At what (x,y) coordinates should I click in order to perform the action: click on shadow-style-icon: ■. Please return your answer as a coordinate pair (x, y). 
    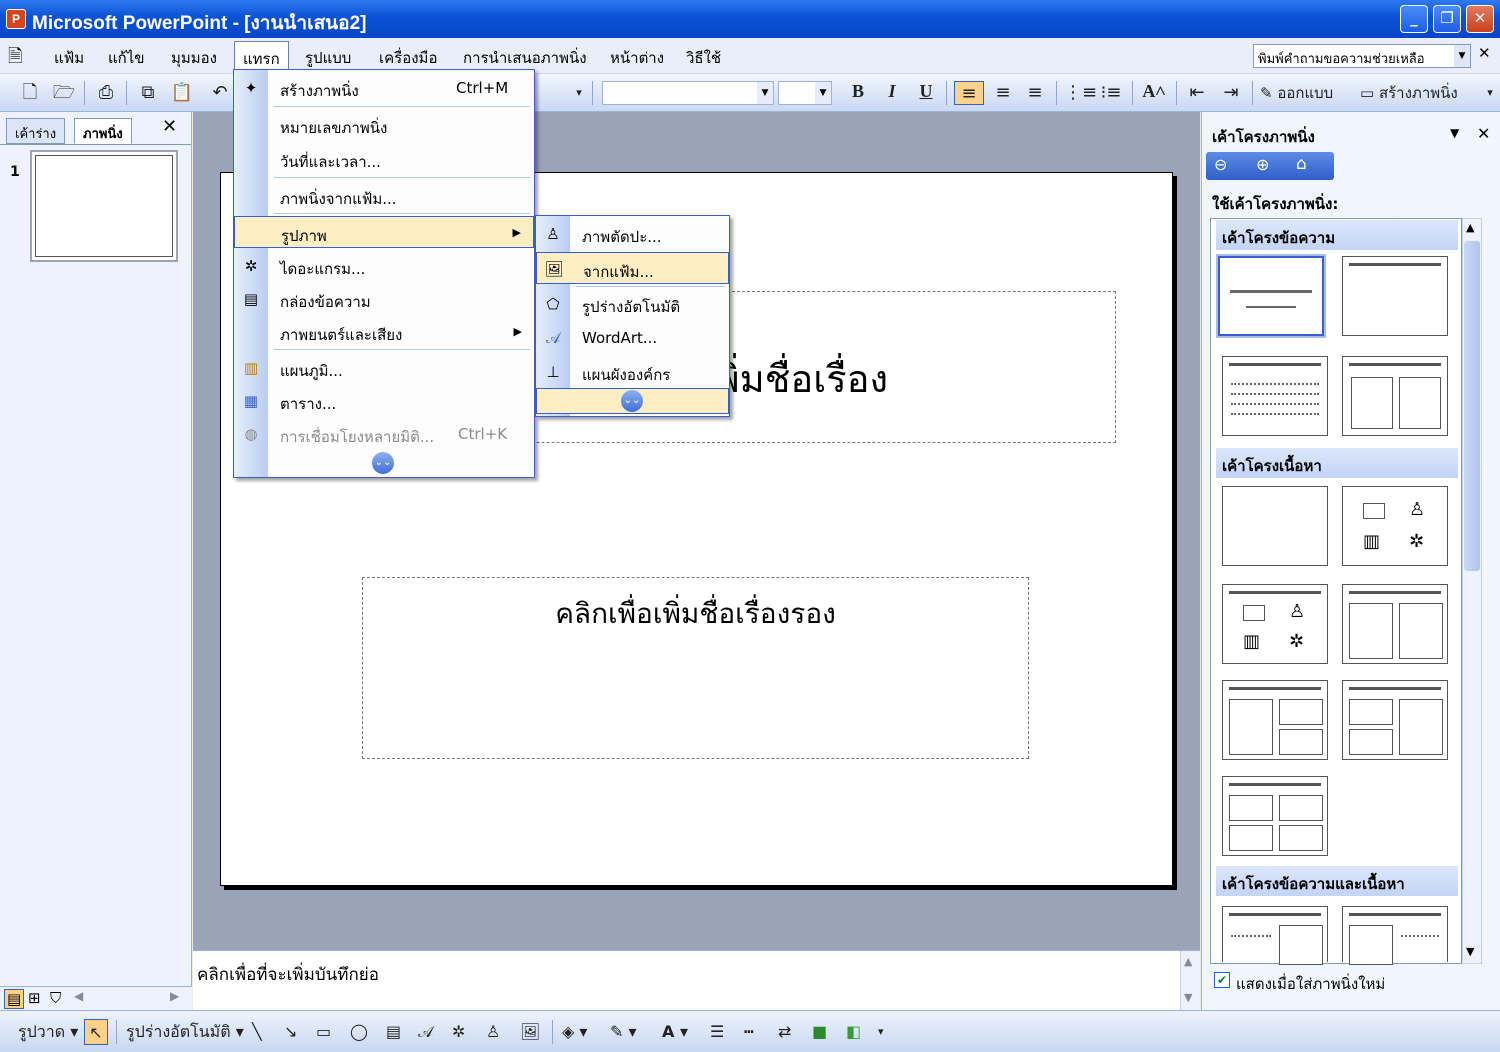
    Looking at the image, I should click on (819, 1032).